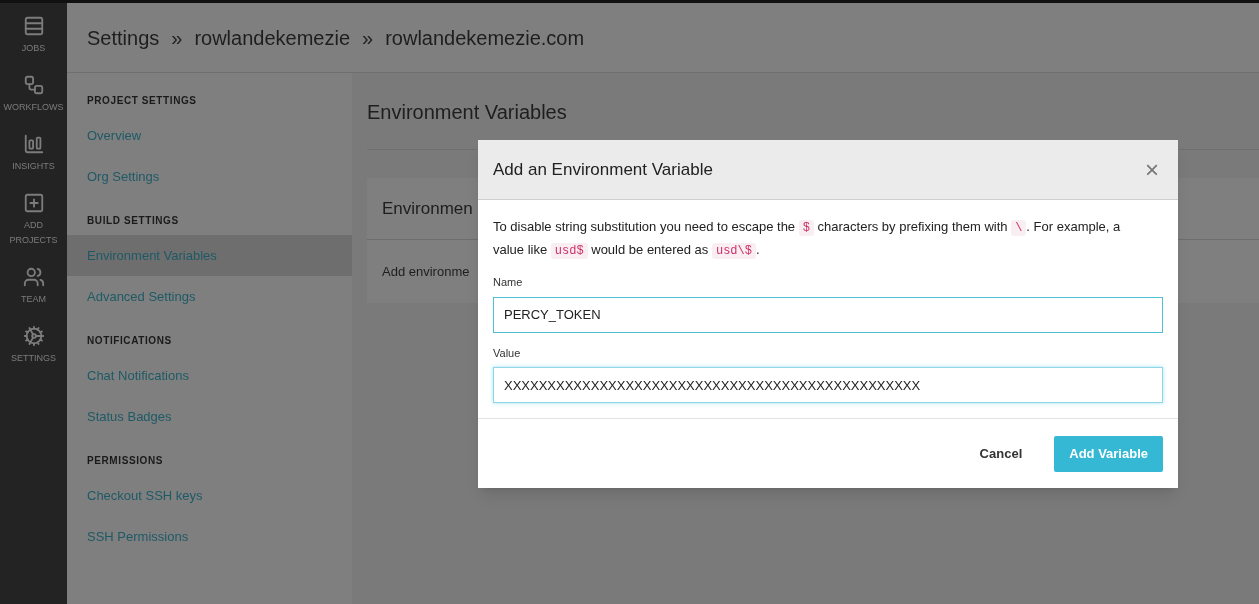 Image resolution: width=1259 pixels, height=604 pixels. What do you see at coordinates (33, 166) in the screenshot?
I see `nav-link: INSIGHTS` at bounding box center [33, 166].